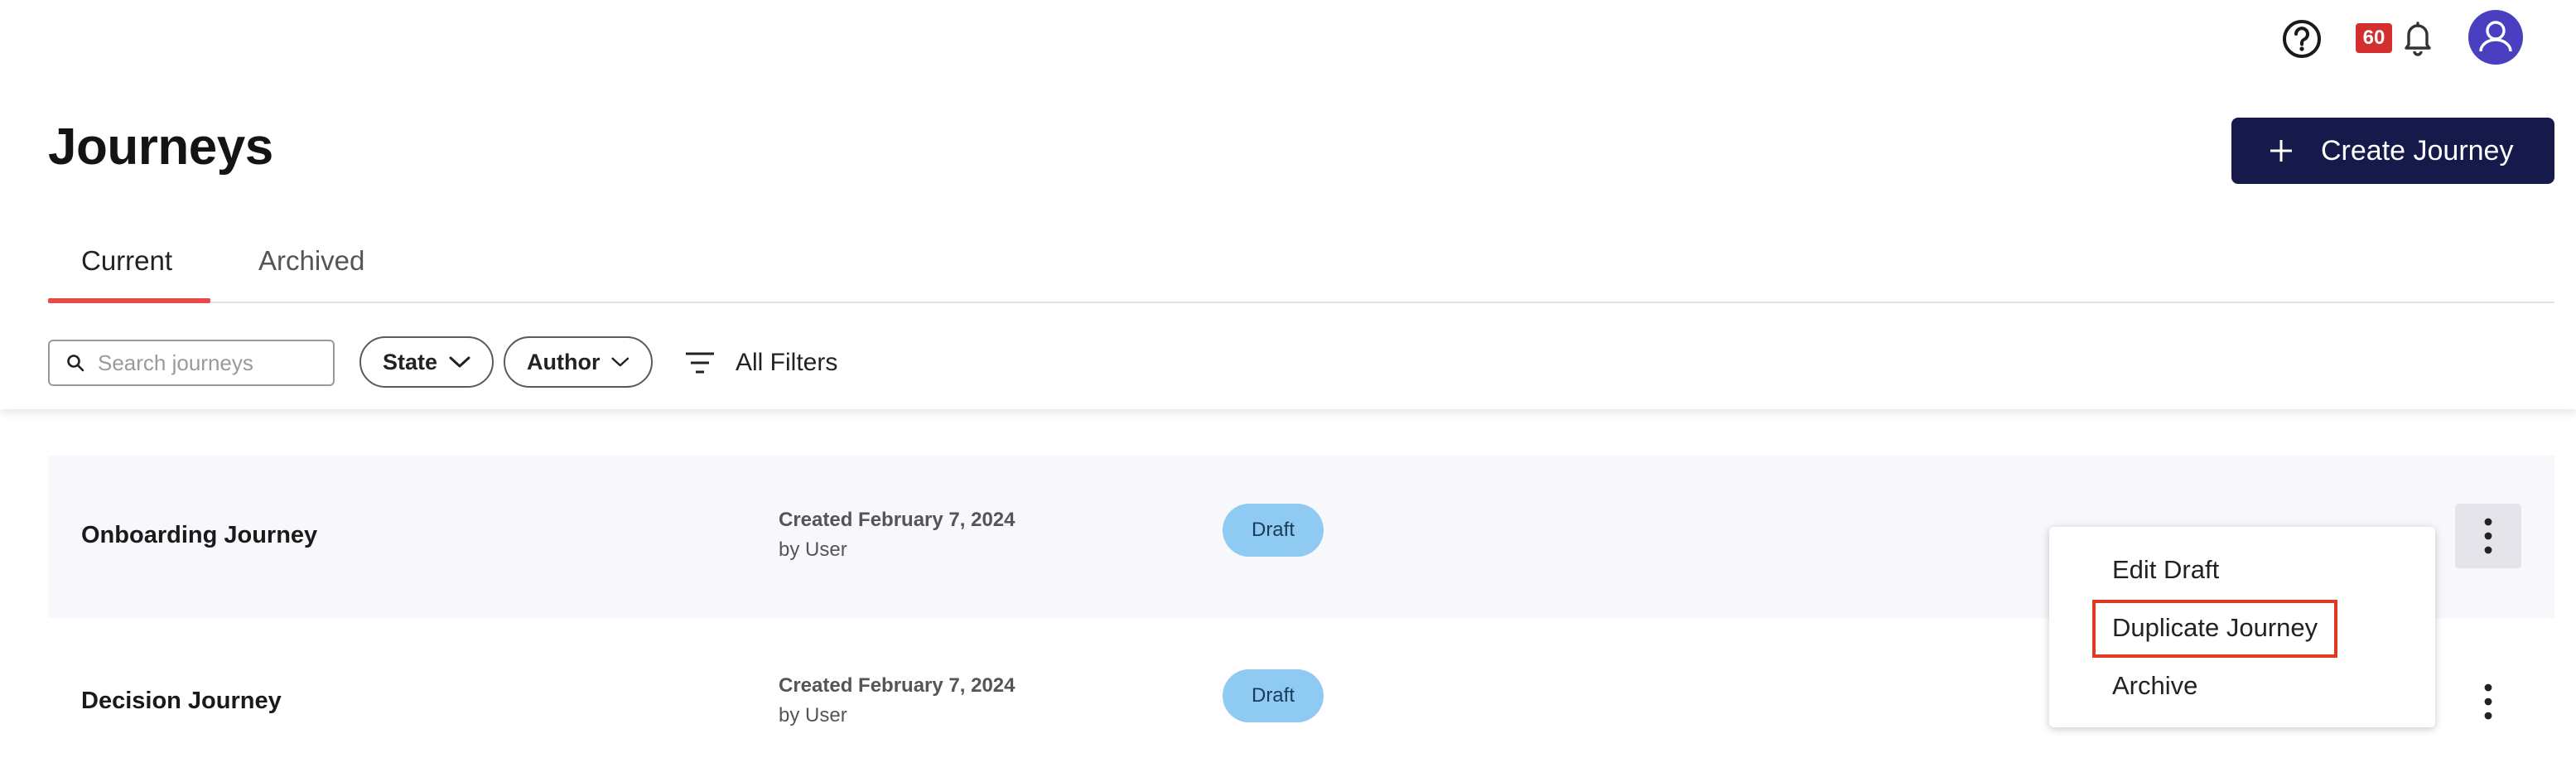 Image resolution: width=2576 pixels, height=782 pixels. What do you see at coordinates (2154, 686) in the screenshot?
I see `menu-item-archive: Archive` at bounding box center [2154, 686].